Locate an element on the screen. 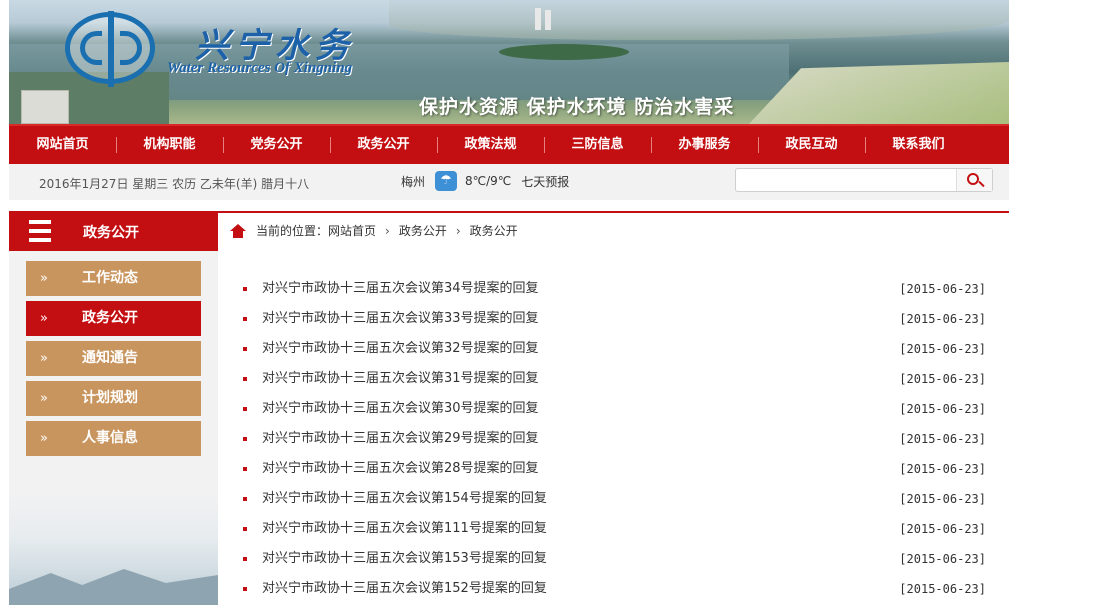 This screenshot has width=1094, height=605. search-box is located at coordinates (864, 180).